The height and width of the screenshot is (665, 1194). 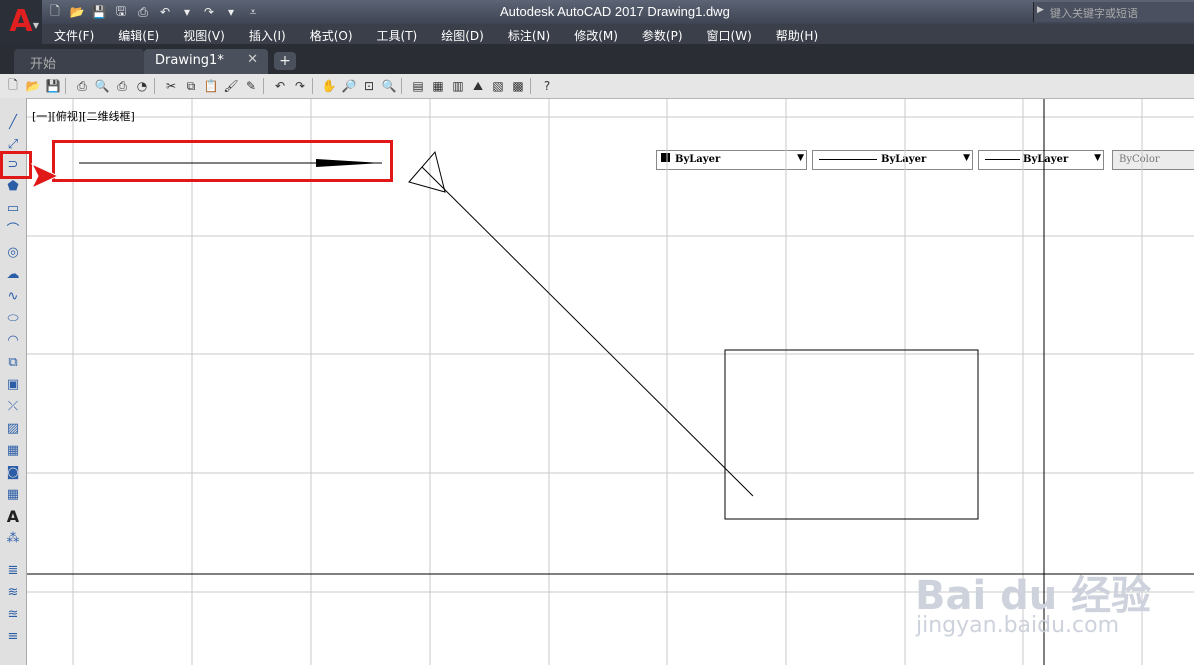 What do you see at coordinates (587, 331) in the screenshot?
I see `diagonal-line` at bounding box center [587, 331].